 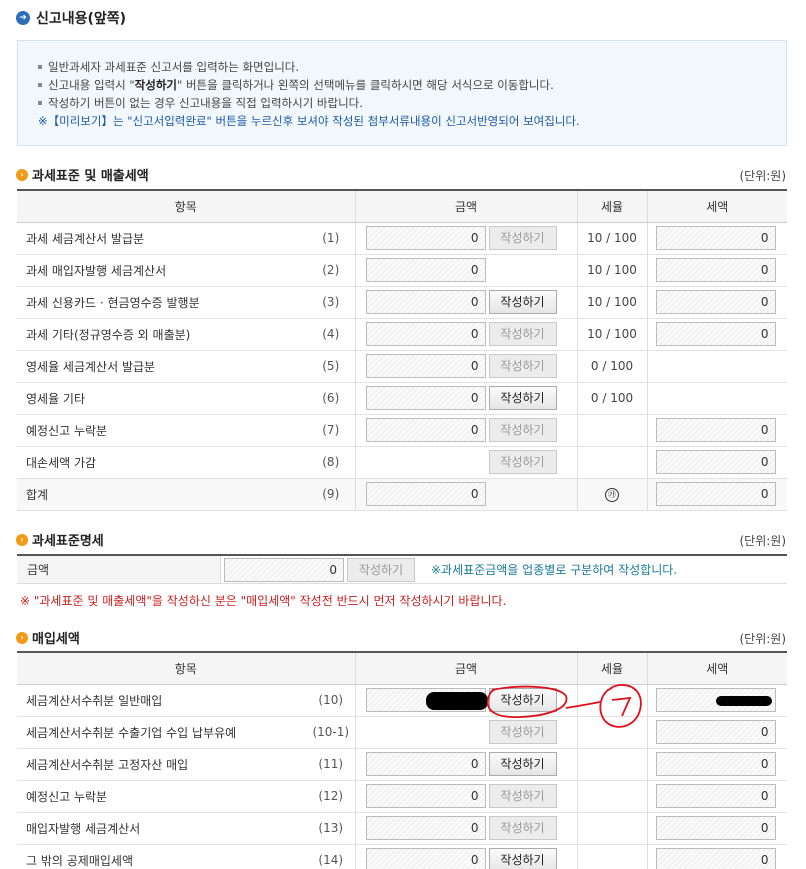 I want to click on redacted-tax-mark, so click(x=743, y=700).